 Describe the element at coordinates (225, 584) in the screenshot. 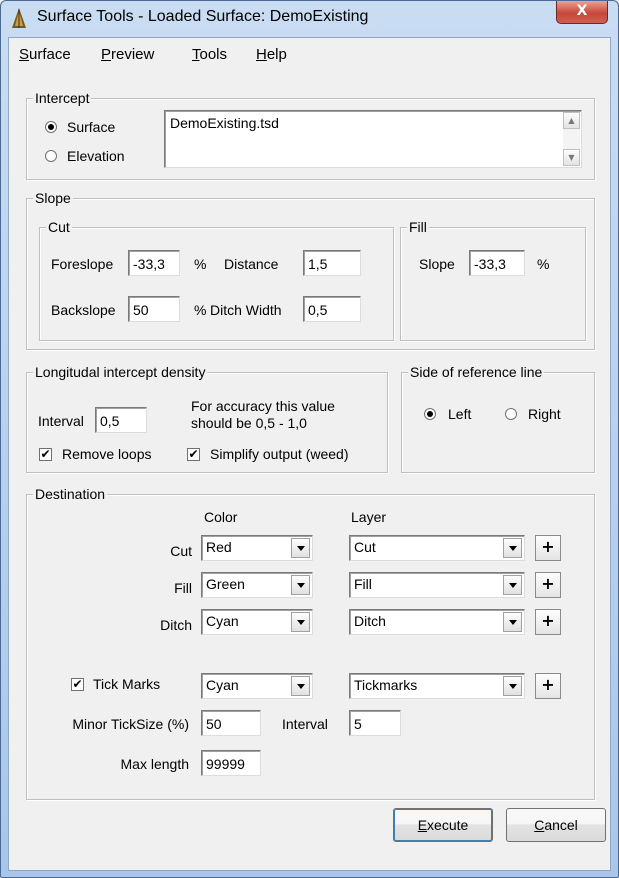

I see `fill-color-value: Green` at that location.